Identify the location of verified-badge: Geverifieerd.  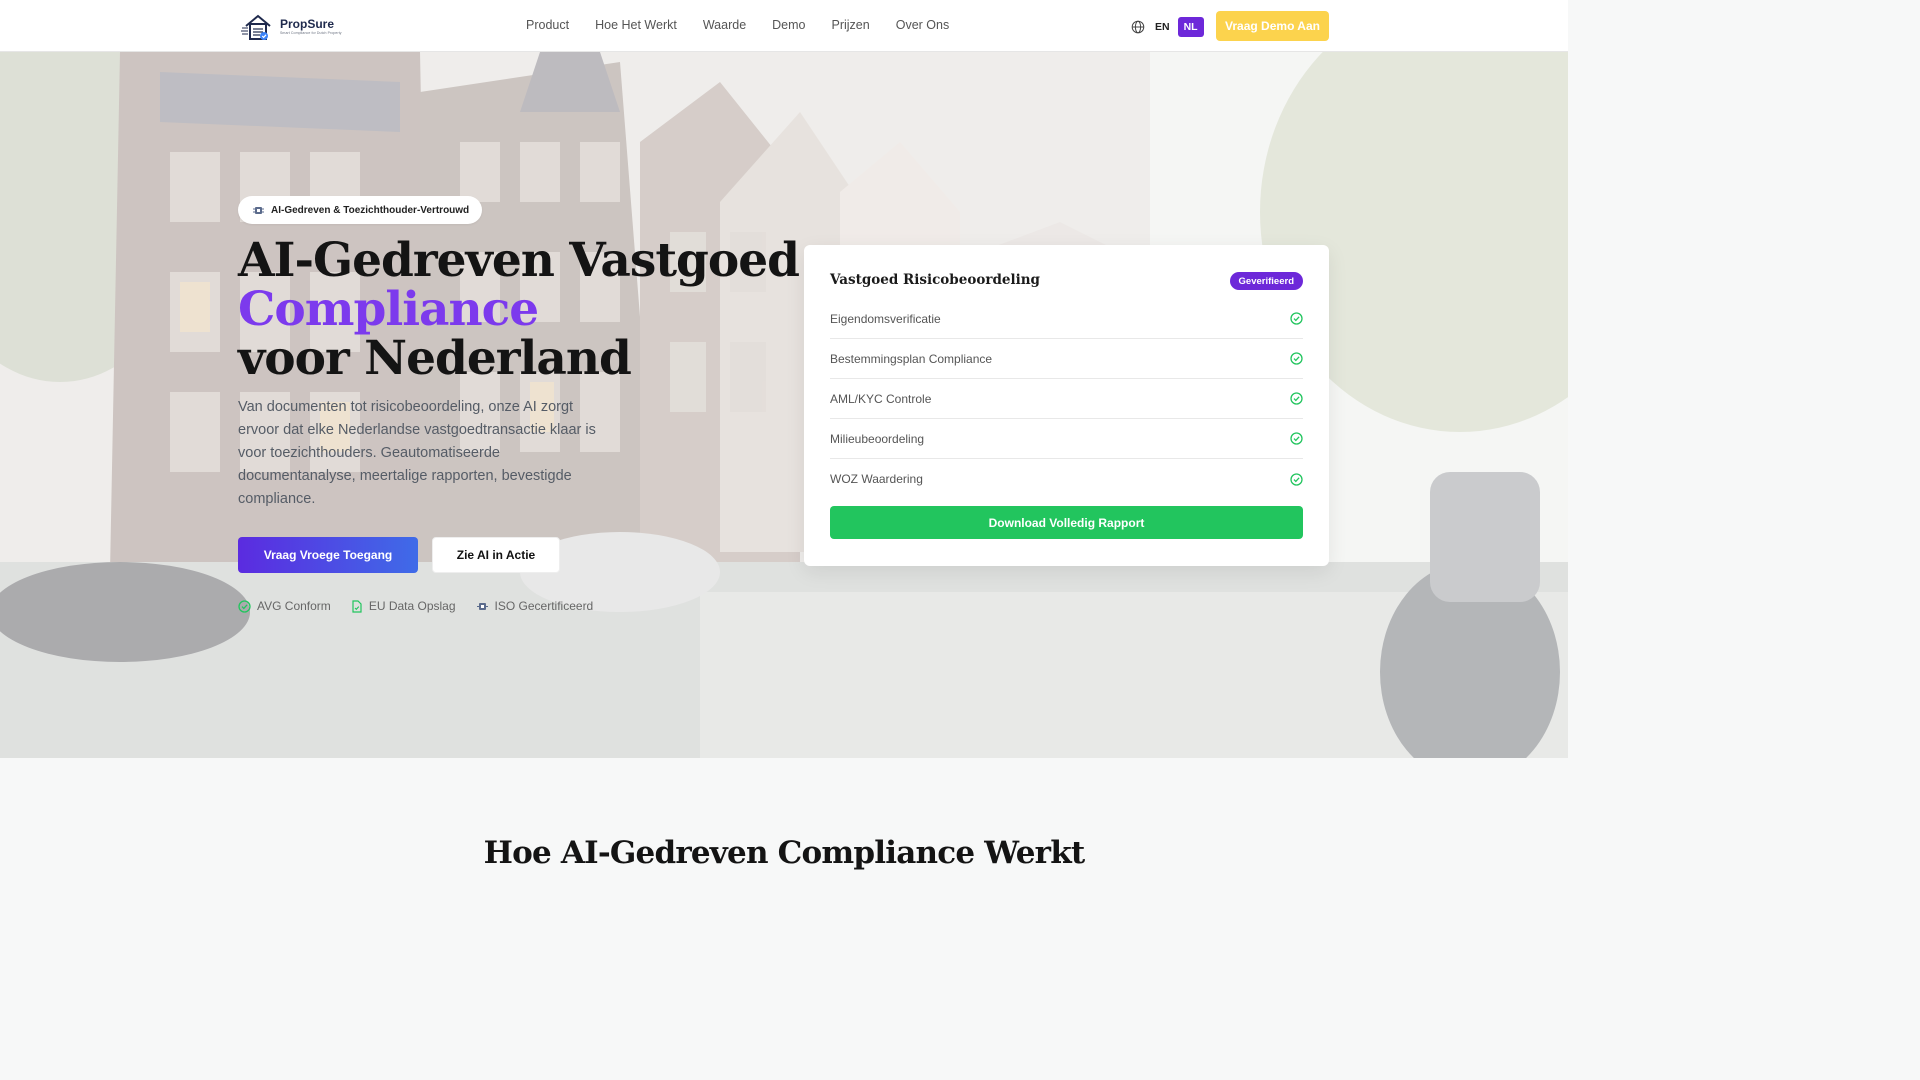
(1266, 281).